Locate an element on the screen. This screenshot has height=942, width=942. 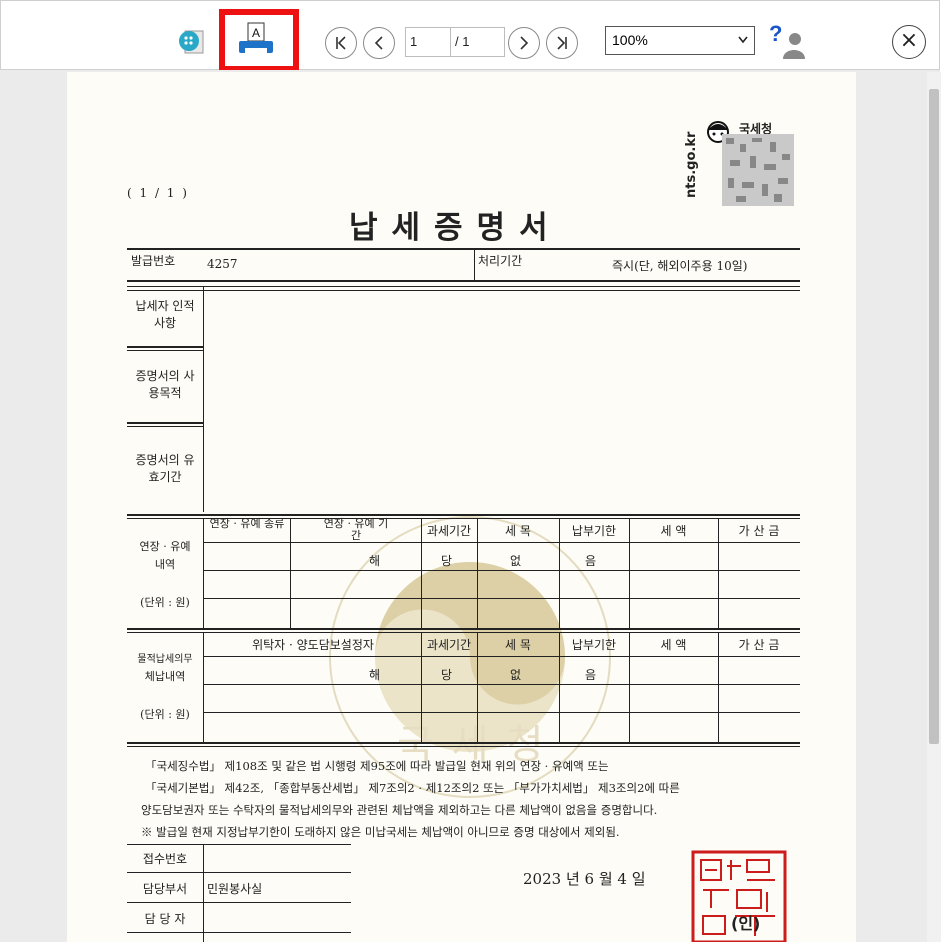
col-penalty: 가 산 금 is located at coordinates (759, 531).